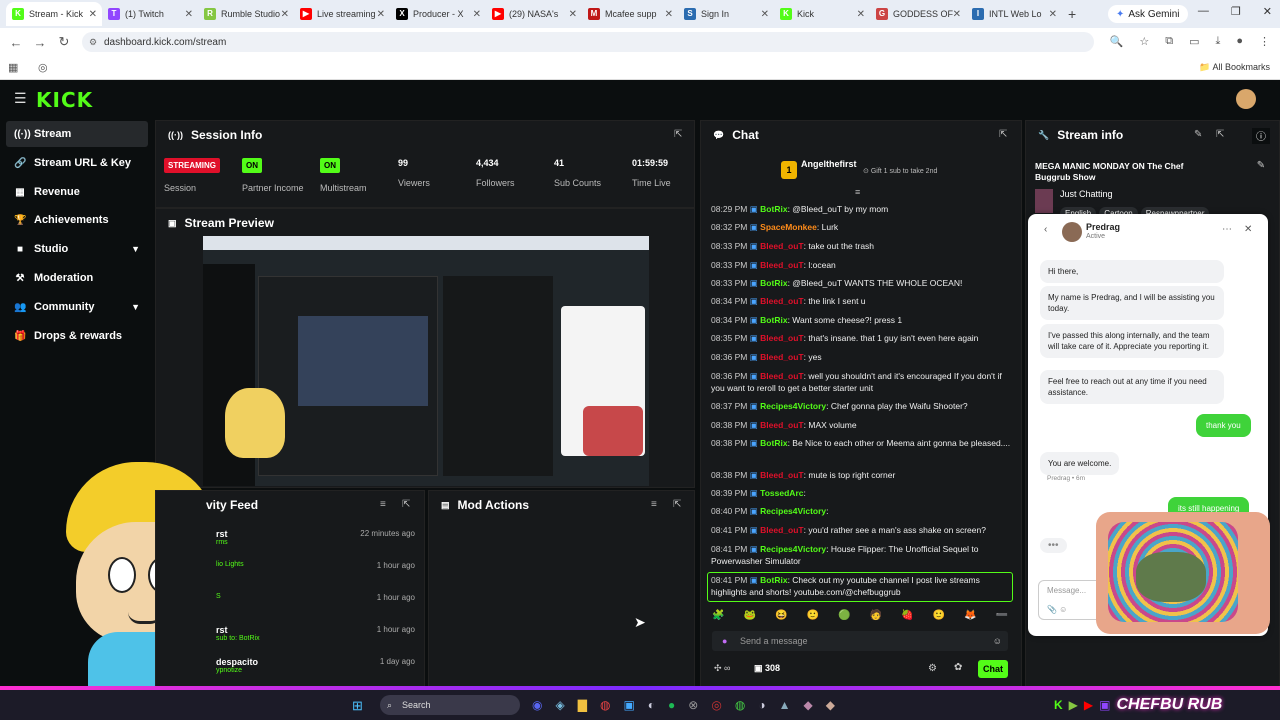 This screenshot has width=1280, height=720. What do you see at coordinates (1203, 11) in the screenshot?
I see `minimize-icon: —` at bounding box center [1203, 11].